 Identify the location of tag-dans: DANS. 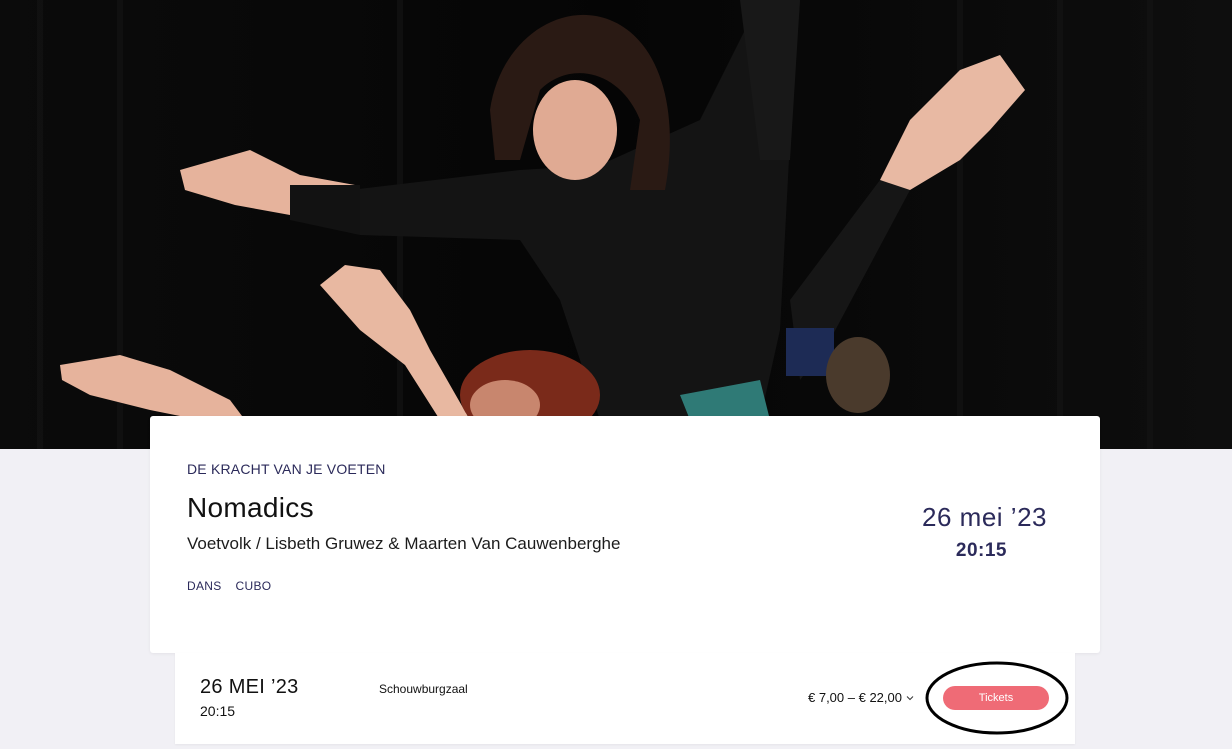
(204, 586).